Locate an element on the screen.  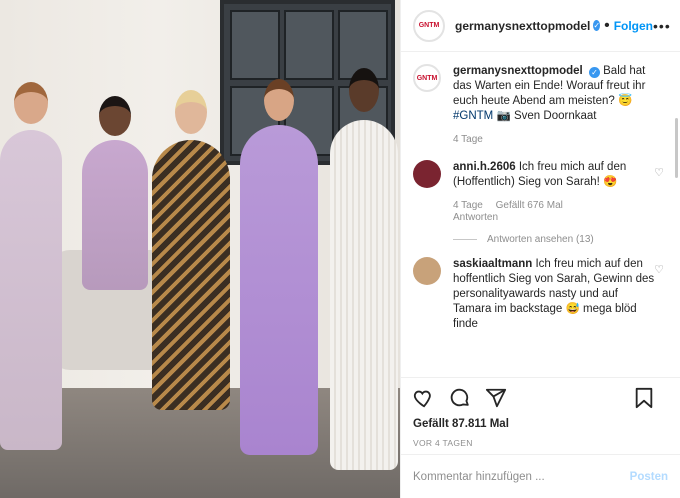
view-replies-button: Antworten ansehen (13) is located at coordinates (560, 239).